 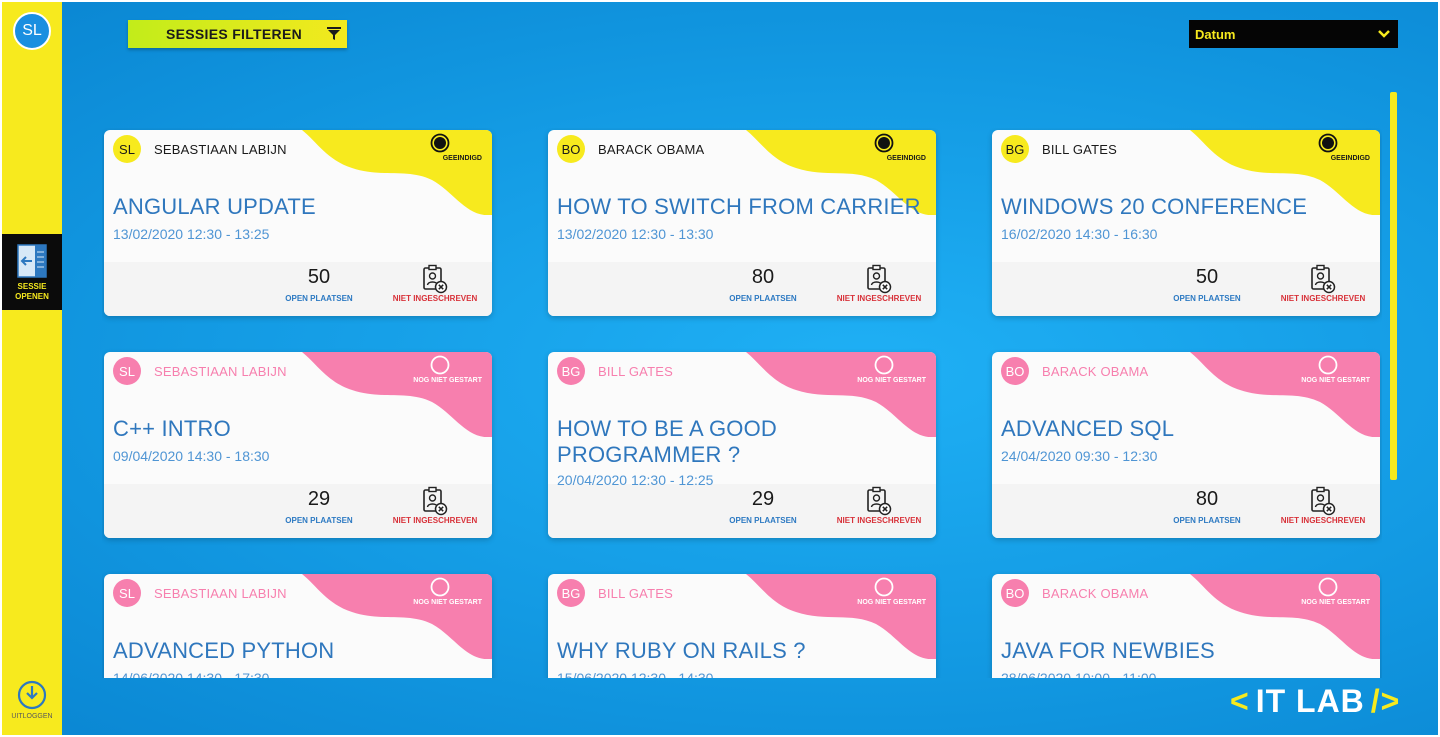 What do you see at coordinates (635, 674) in the screenshot?
I see `session-date: 15/06/2020 12:30 - 14:30` at bounding box center [635, 674].